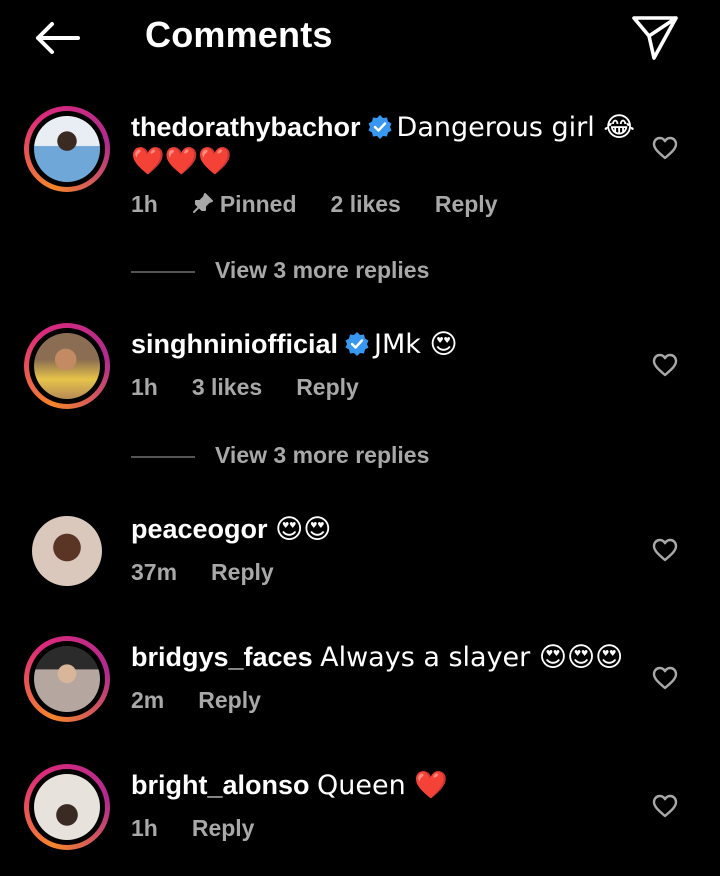  Describe the element at coordinates (227, 387) in the screenshot. I see `likes-count: 3 likes` at that location.